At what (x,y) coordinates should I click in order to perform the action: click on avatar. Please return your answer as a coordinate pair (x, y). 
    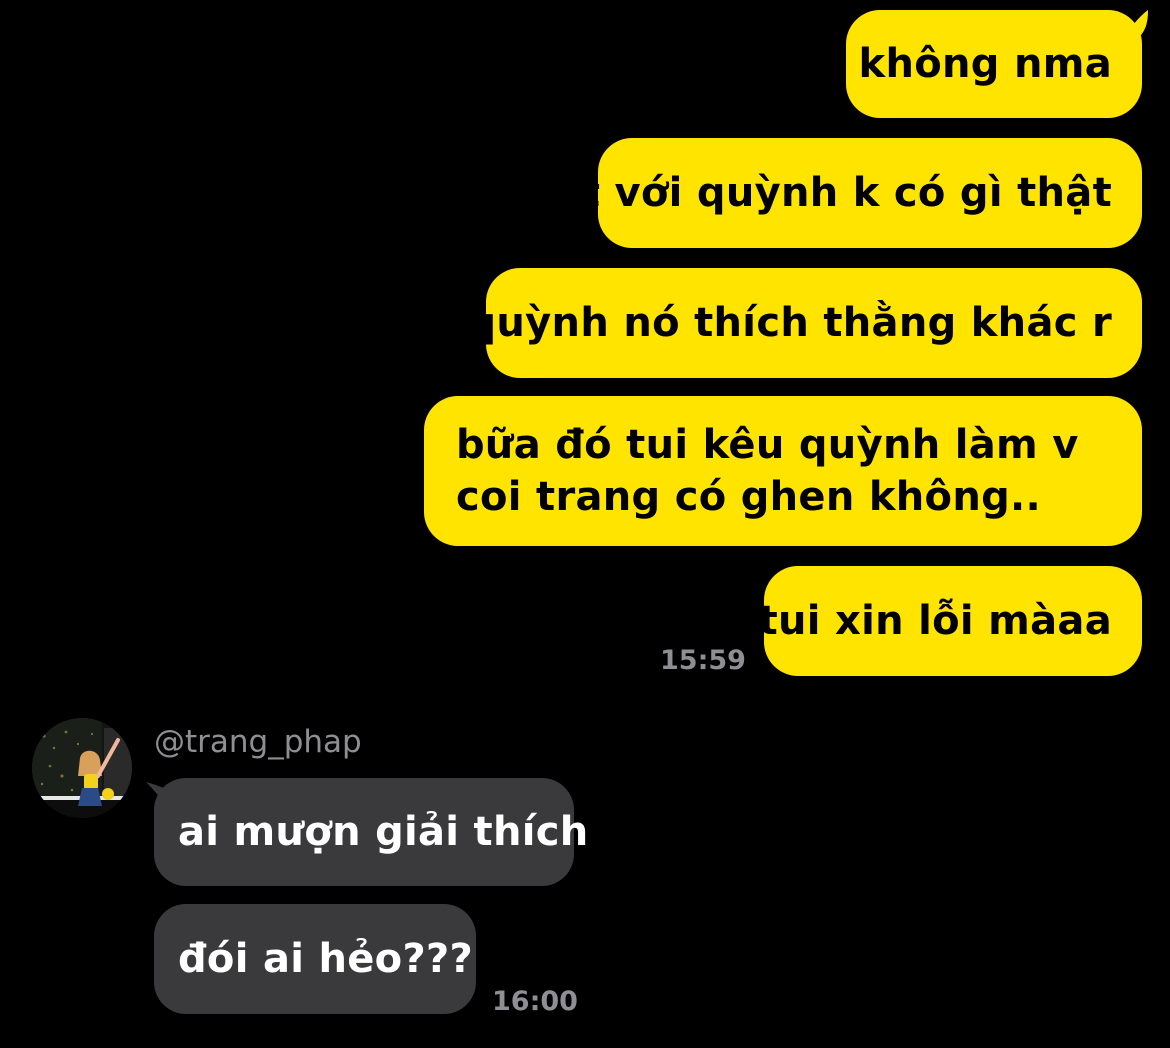
    Looking at the image, I should click on (82, 768).